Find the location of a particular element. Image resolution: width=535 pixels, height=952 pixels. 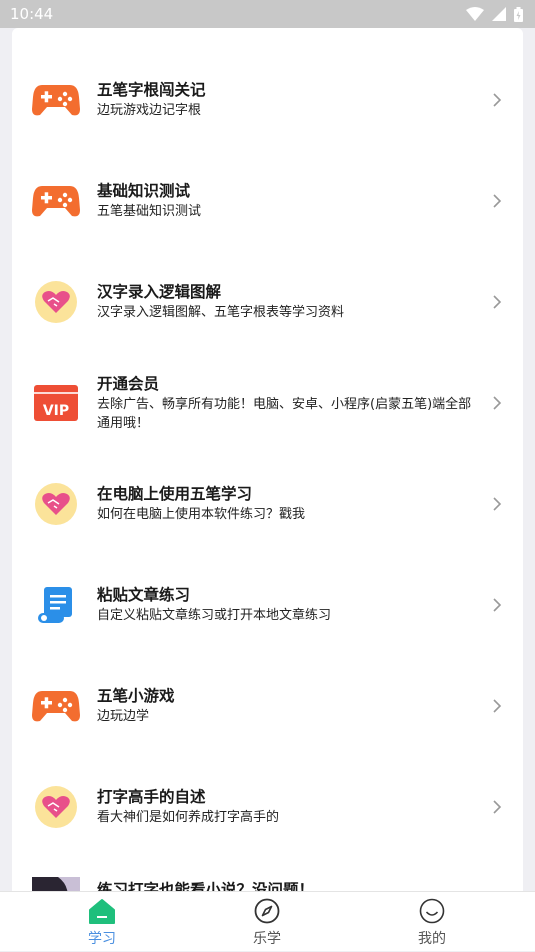

menu-item-title: 汉字录入逻辑图解 is located at coordinates (159, 292).